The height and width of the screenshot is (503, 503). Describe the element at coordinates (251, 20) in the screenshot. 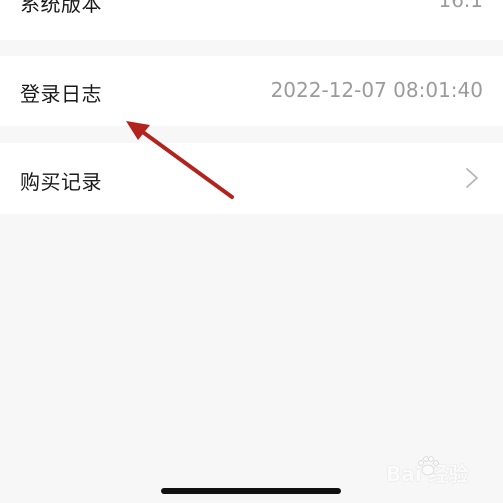

I see `settings-row-version: 系统版本 16.1` at that location.